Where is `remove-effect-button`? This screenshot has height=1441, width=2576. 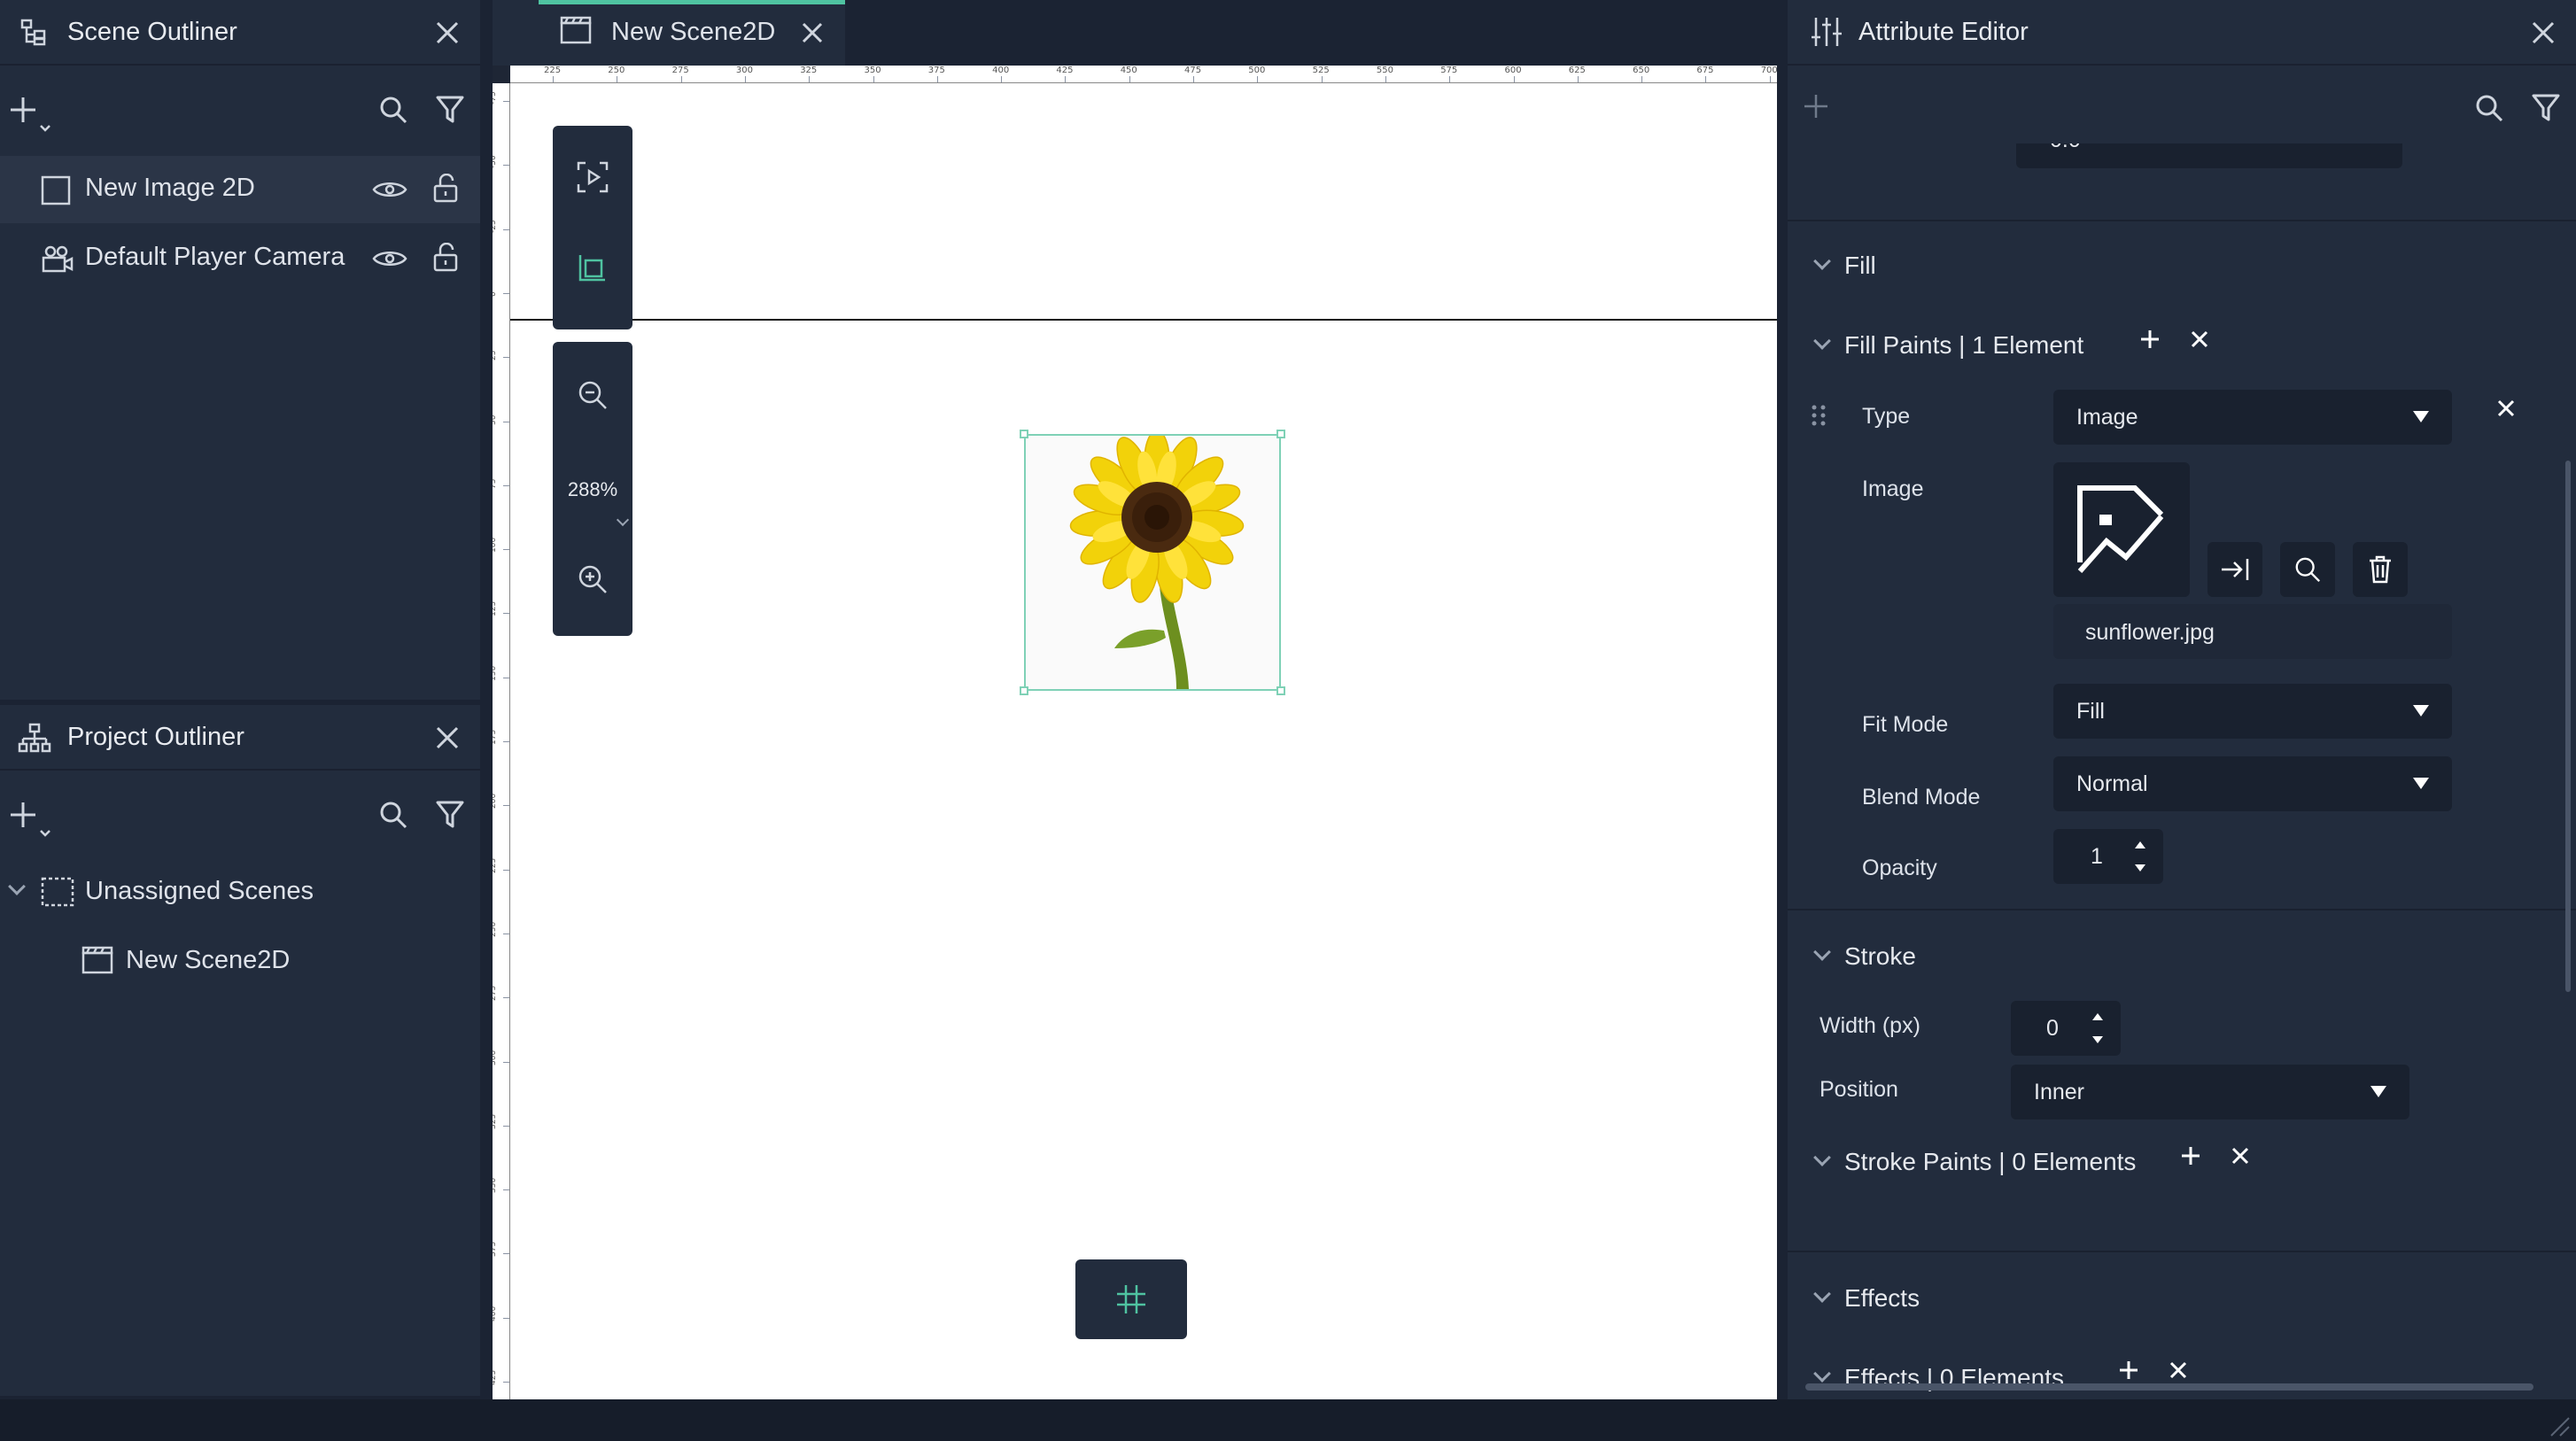
remove-effect-button is located at coordinates (2178, 1370).